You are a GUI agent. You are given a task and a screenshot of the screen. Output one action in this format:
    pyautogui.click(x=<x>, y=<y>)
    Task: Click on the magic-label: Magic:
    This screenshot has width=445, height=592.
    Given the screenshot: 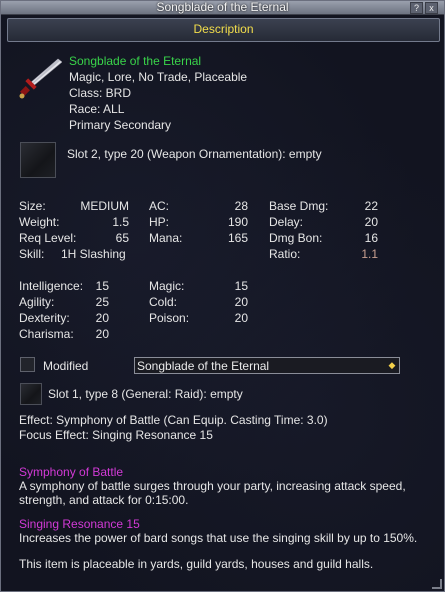 What is the action you would take?
    pyautogui.click(x=167, y=286)
    